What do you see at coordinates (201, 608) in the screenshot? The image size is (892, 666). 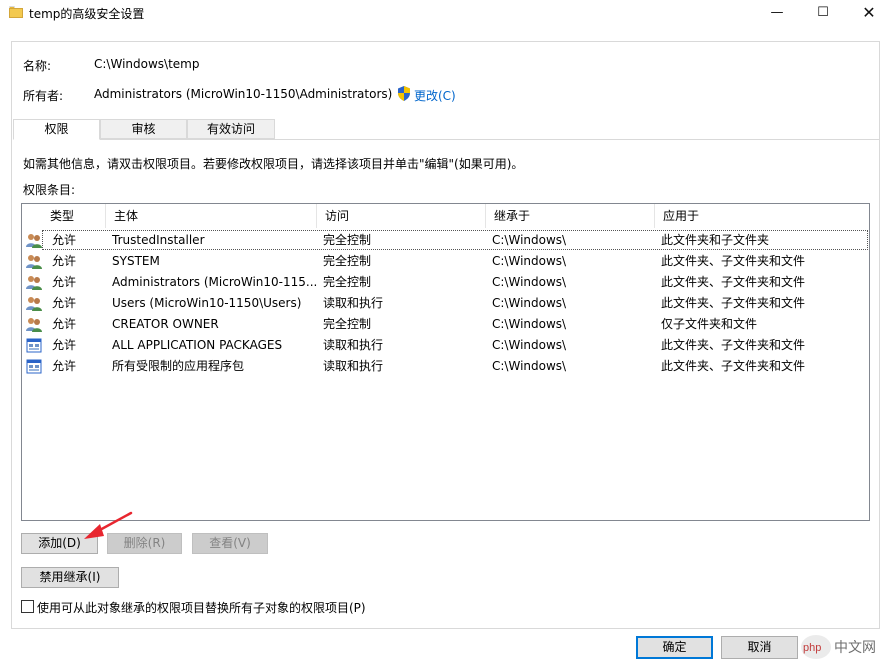 I see `replace-child-permissions-label: 使用可从此对象继承的权限项目替换所有子对象的权限项目(P)` at bounding box center [201, 608].